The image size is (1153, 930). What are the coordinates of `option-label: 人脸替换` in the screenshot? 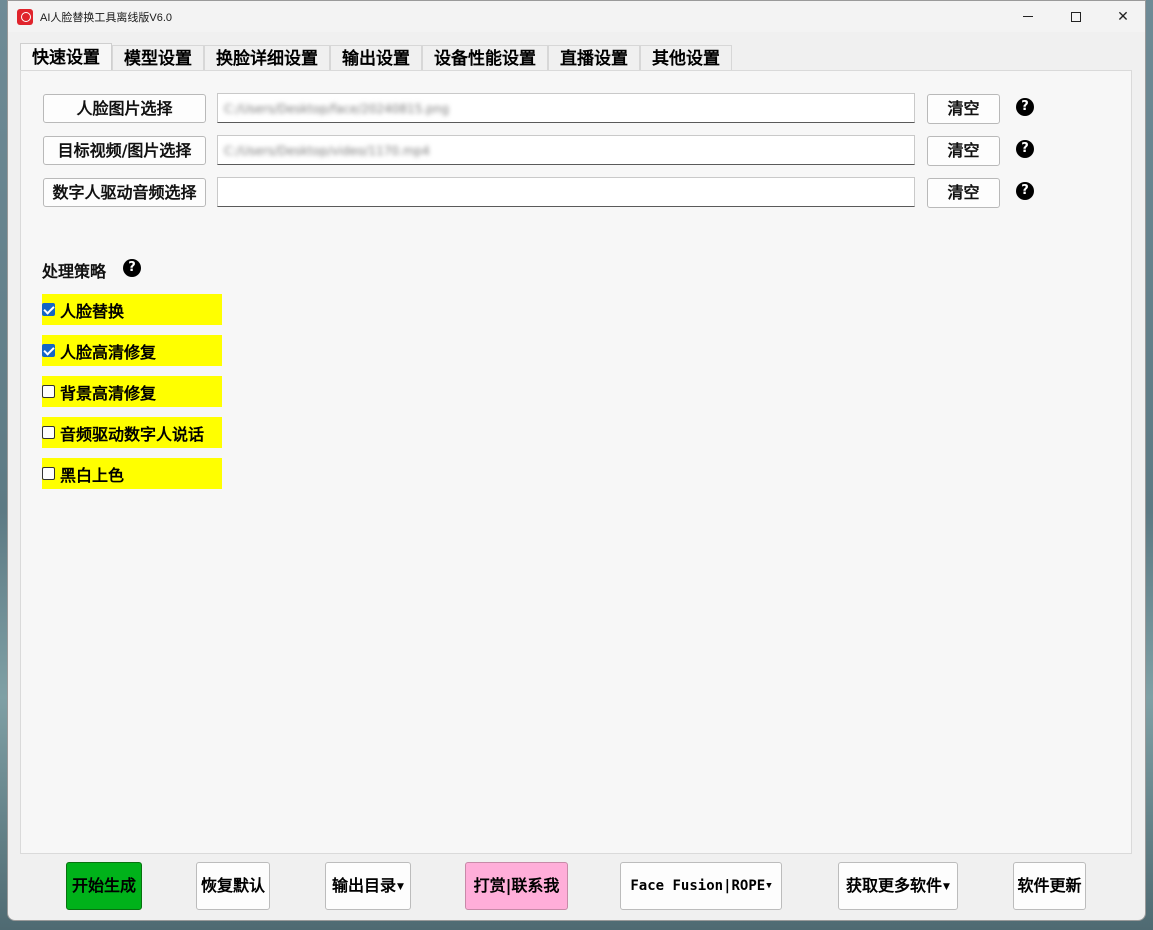 It's located at (92, 311).